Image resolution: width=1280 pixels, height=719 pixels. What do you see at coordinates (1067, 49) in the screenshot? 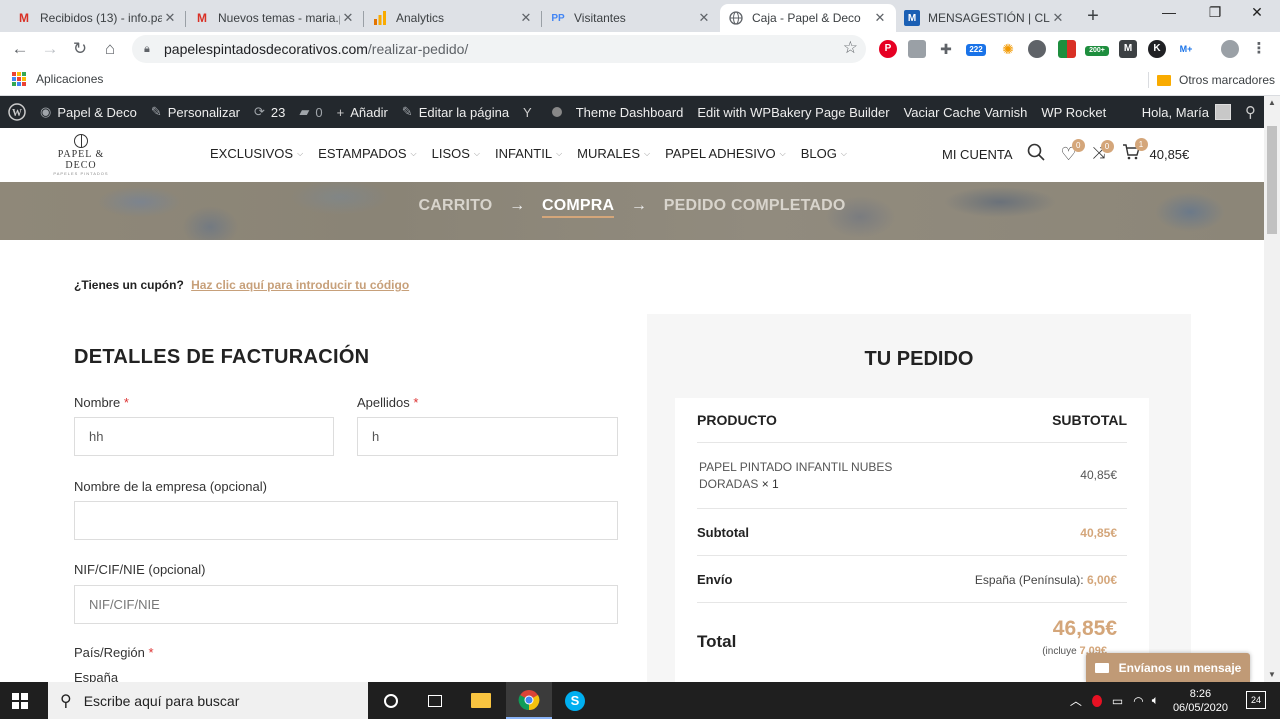
I see `flag-extension-icon` at bounding box center [1067, 49].